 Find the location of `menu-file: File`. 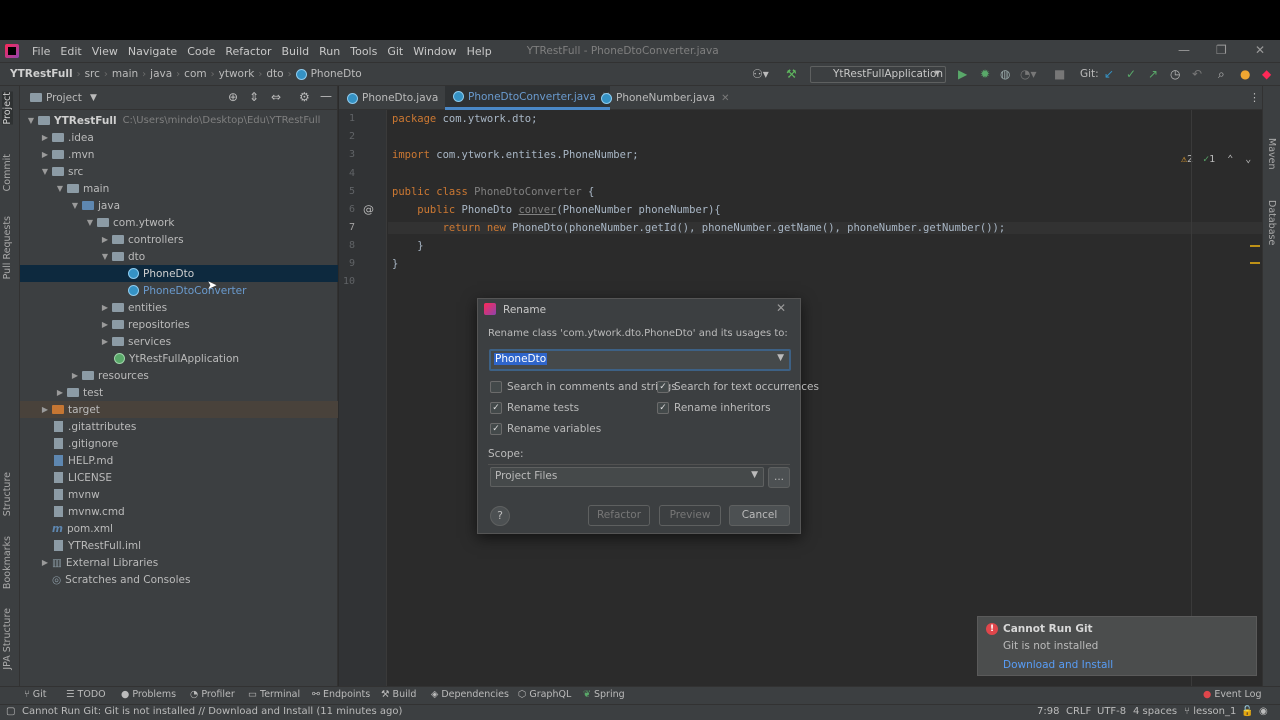

menu-file: File is located at coordinates (41, 51).